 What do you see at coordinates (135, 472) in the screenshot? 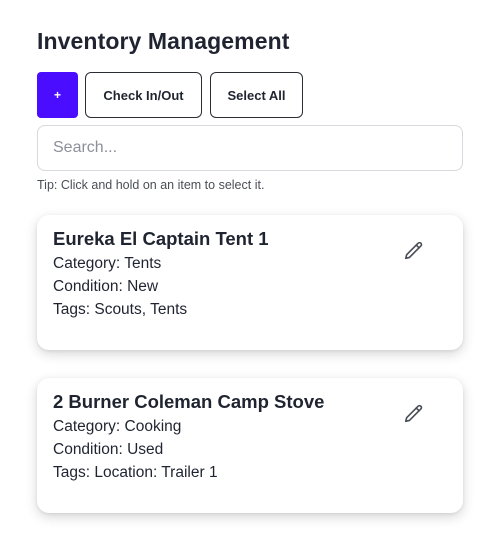
I see `item-tags: Tags: Location: Trailer 1` at bounding box center [135, 472].